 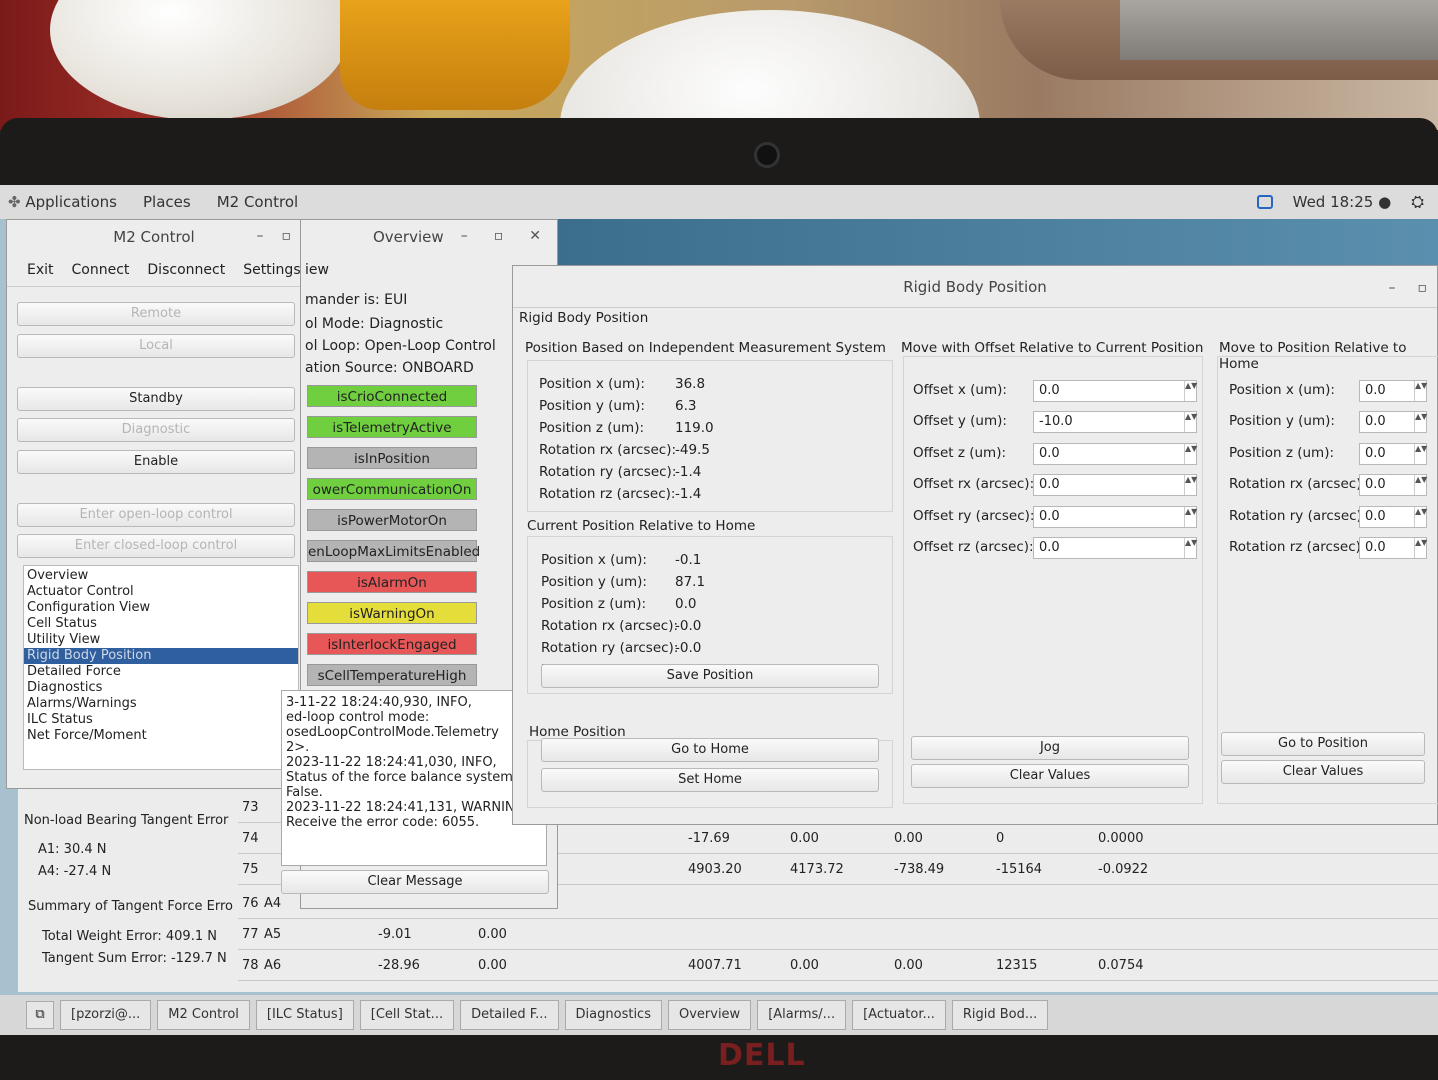 What do you see at coordinates (592, 384) in the screenshot?
I see `value-label: Position x (um):` at bounding box center [592, 384].